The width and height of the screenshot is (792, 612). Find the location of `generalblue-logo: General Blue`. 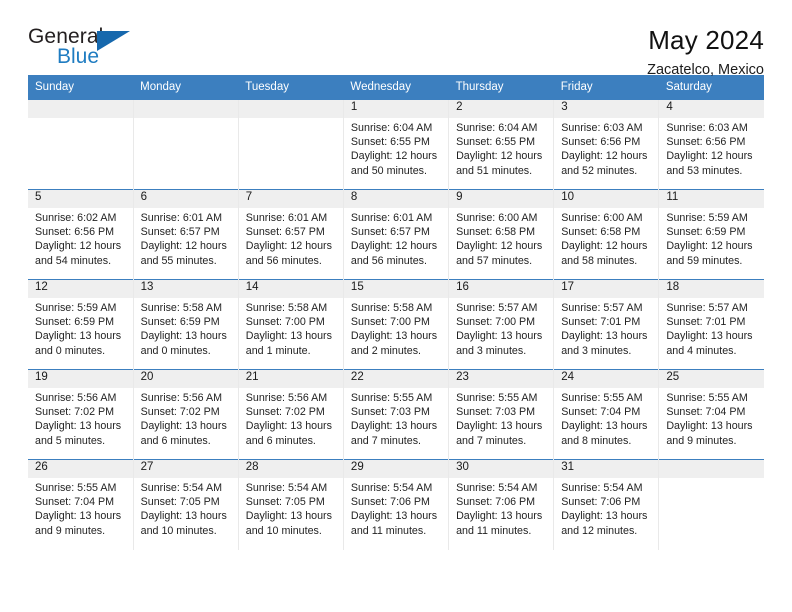

generalblue-logo: General Blue is located at coordinates (93, 50).